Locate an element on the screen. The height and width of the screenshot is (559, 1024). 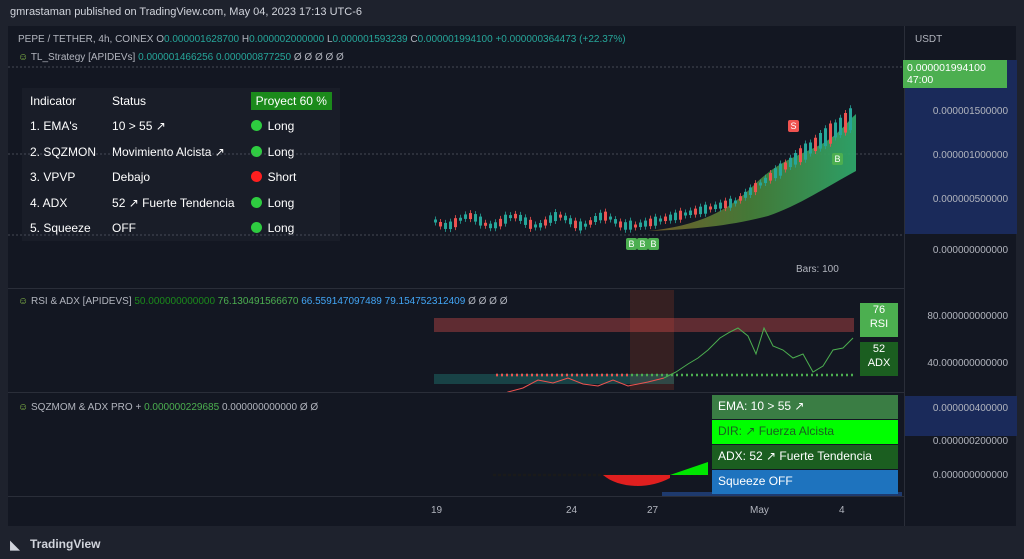
footer: ◣ TradingView is located at coordinates (512, 543).